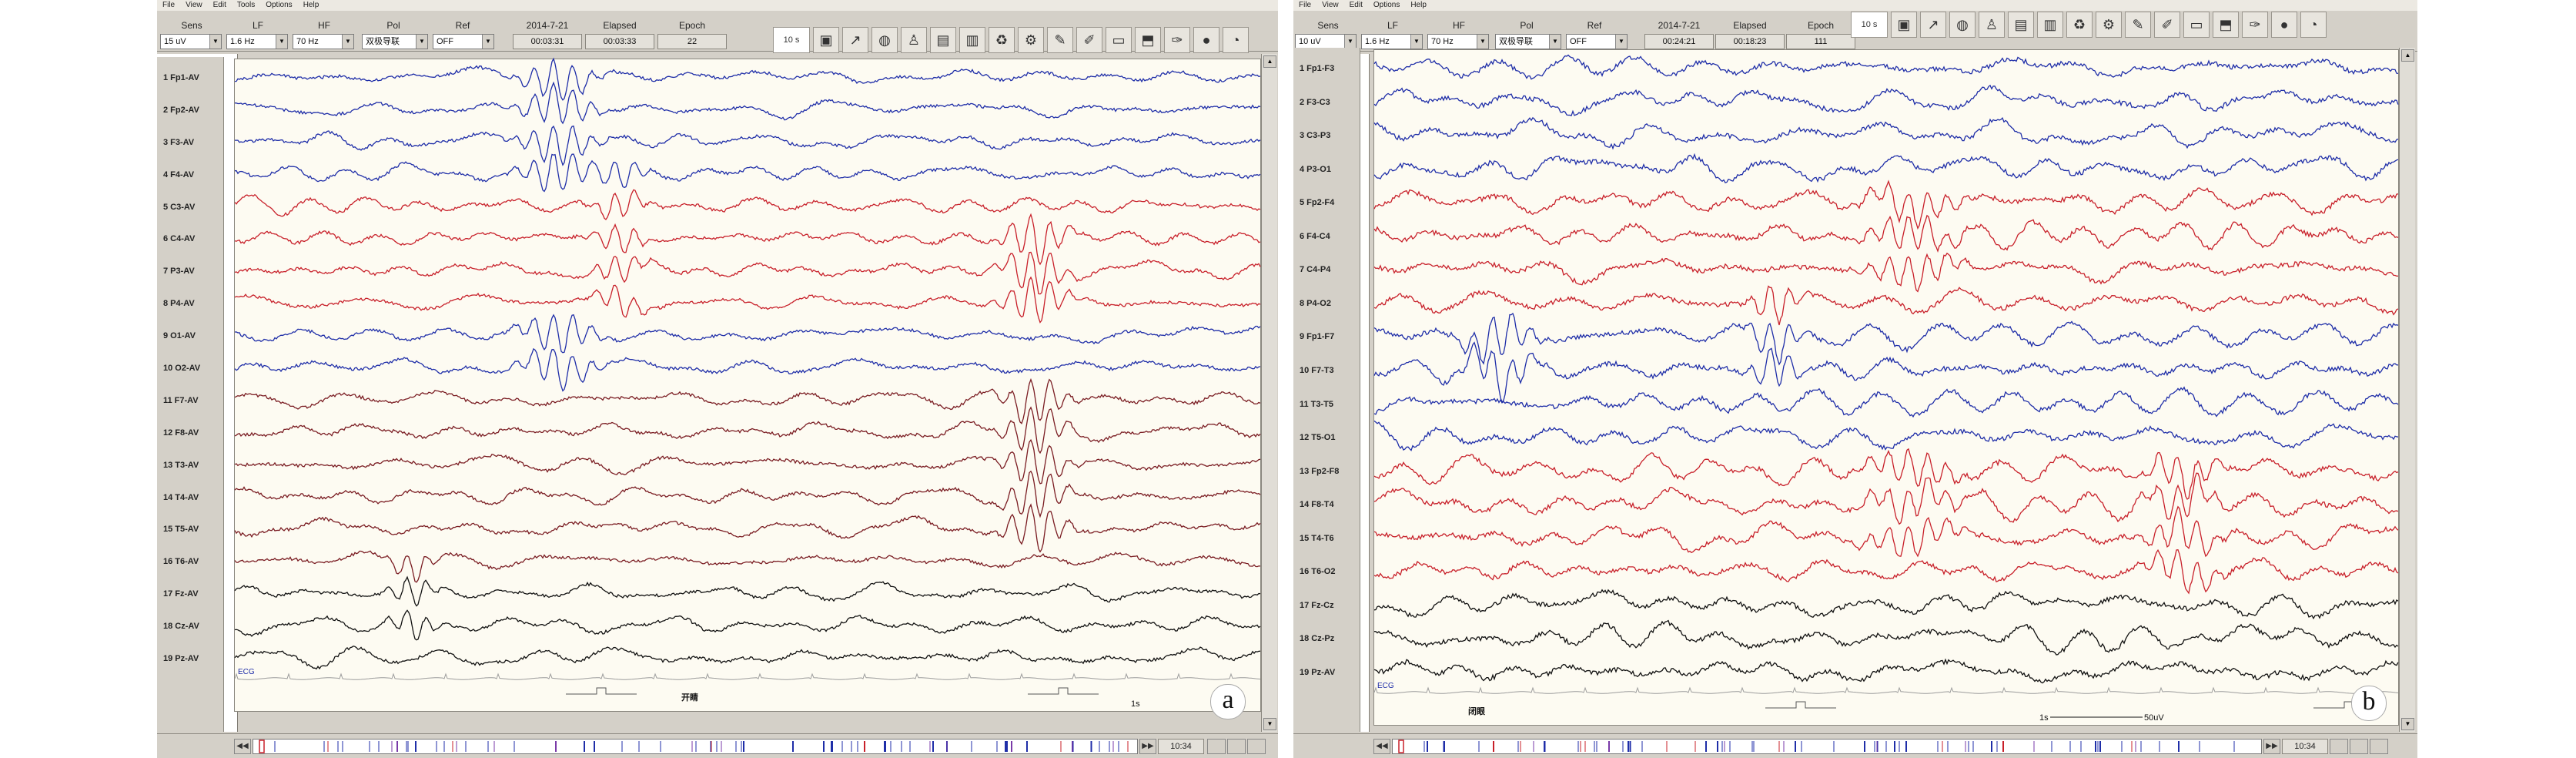 The height and width of the screenshot is (758, 2576). I want to click on trigger-pulse, so click(1801, 705).